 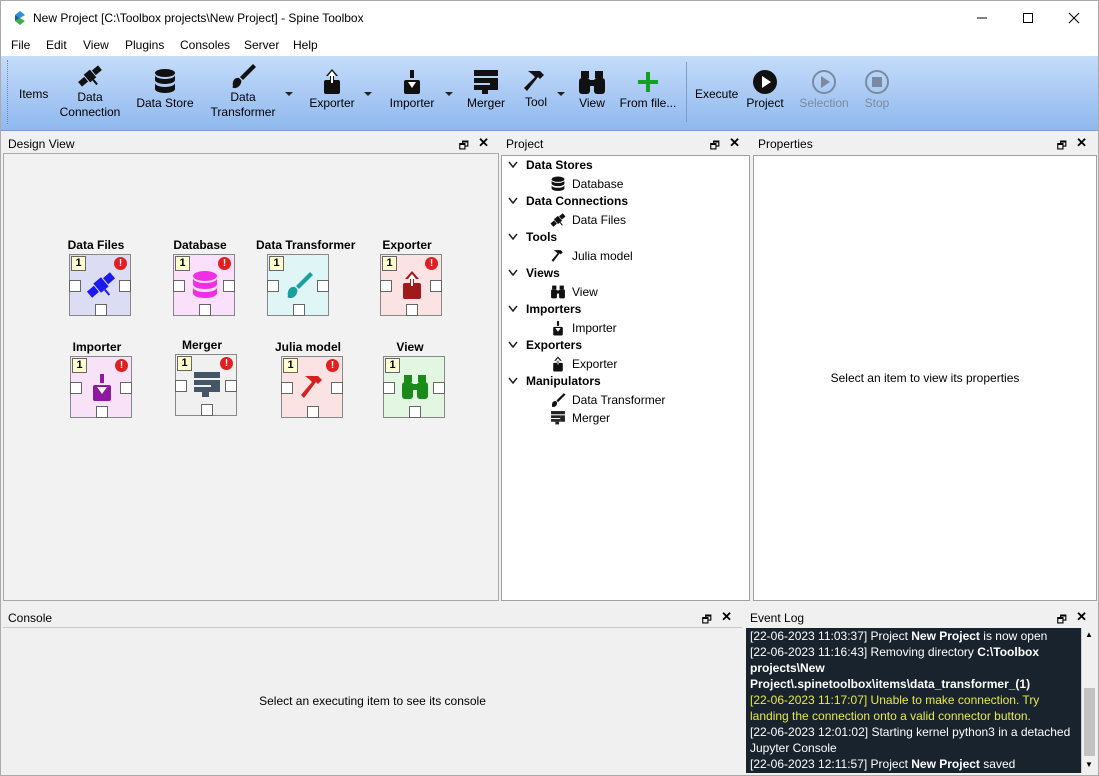 What do you see at coordinates (1028, 18) in the screenshot?
I see `maximize-button` at bounding box center [1028, 18].